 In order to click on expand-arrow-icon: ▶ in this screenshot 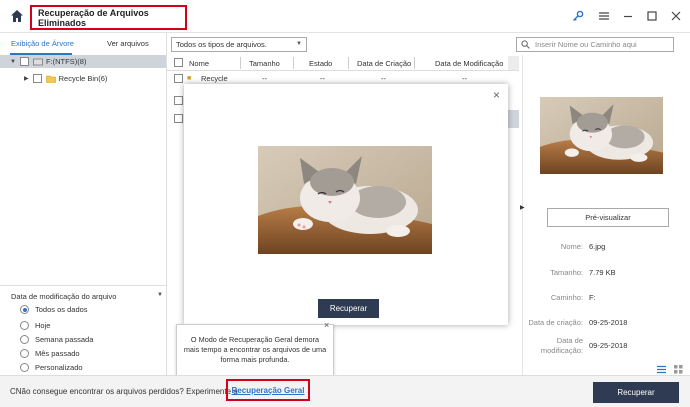, I will do `click(26, 78)`.